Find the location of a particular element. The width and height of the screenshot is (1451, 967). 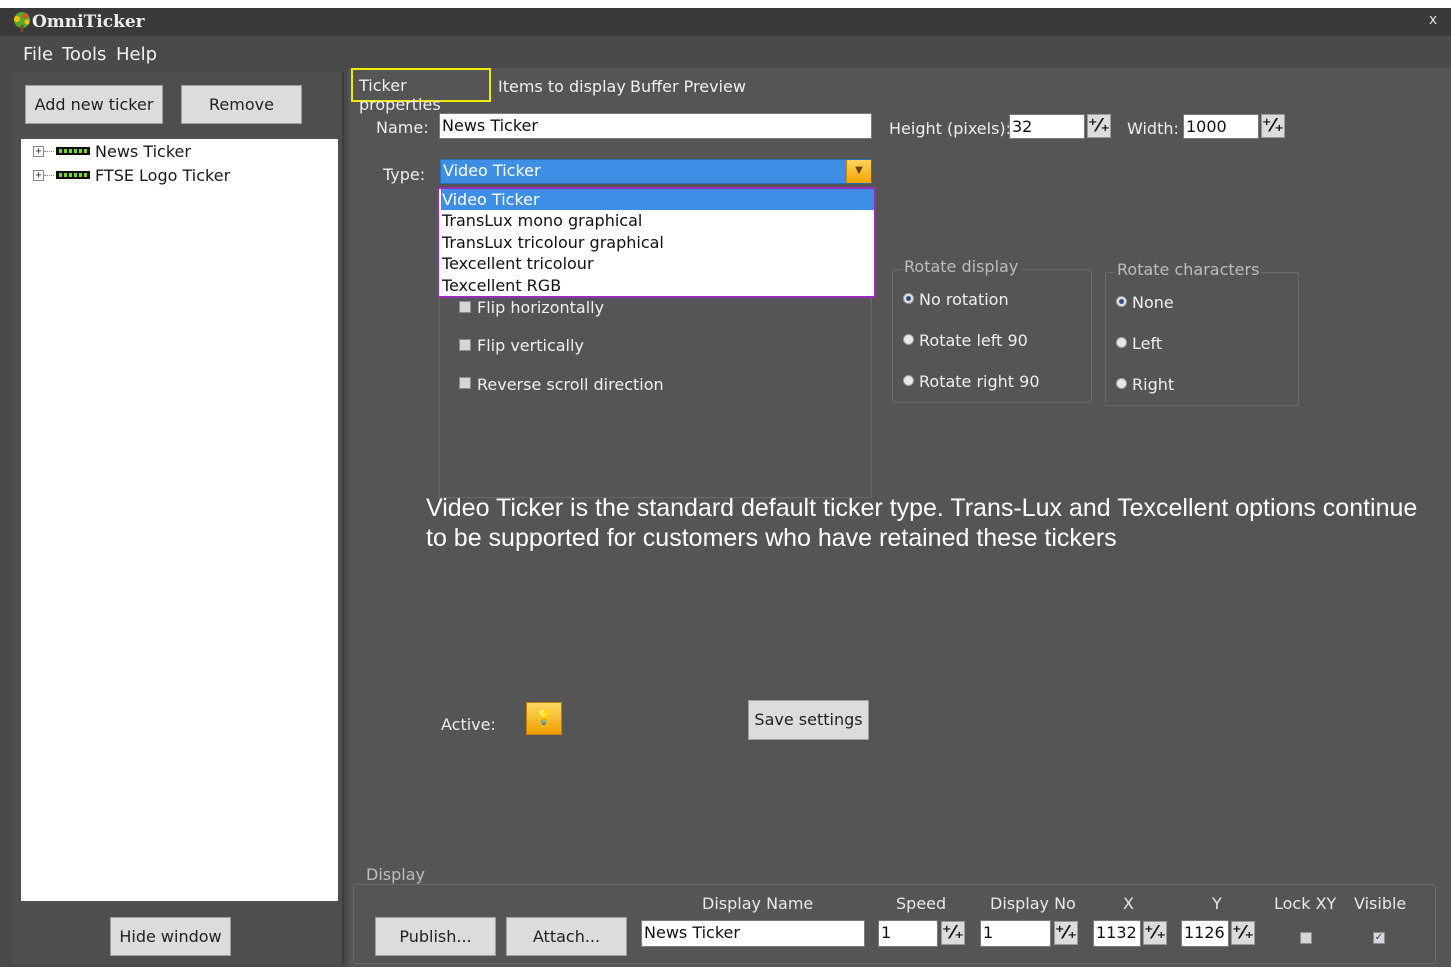

rotate-chars-none-radio is located at coordinates (1121, 301).